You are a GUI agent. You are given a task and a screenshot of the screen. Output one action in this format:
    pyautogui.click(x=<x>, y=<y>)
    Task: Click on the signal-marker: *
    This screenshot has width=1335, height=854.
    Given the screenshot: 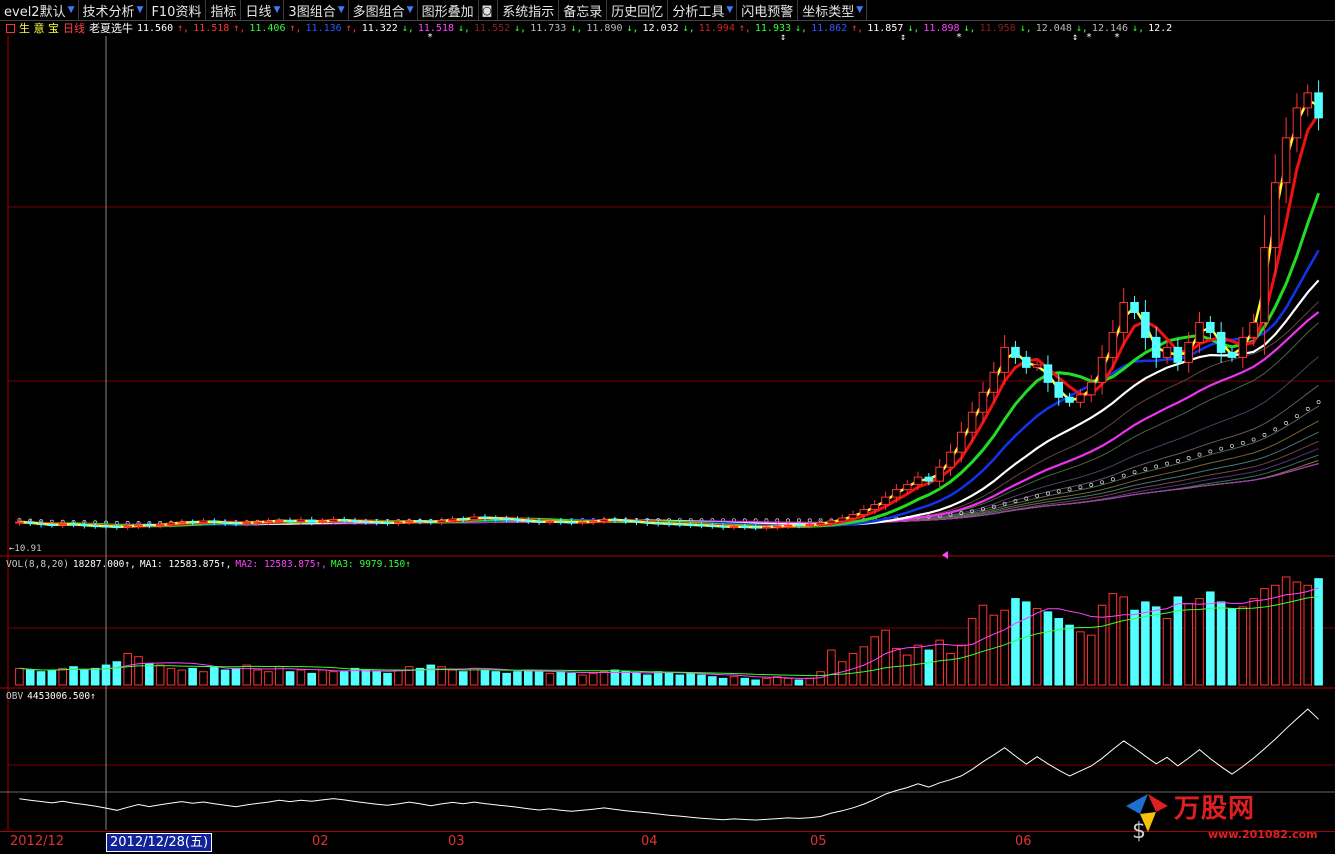 What is the action you would take?
    pyautogui.click(x=430, y=37)
    